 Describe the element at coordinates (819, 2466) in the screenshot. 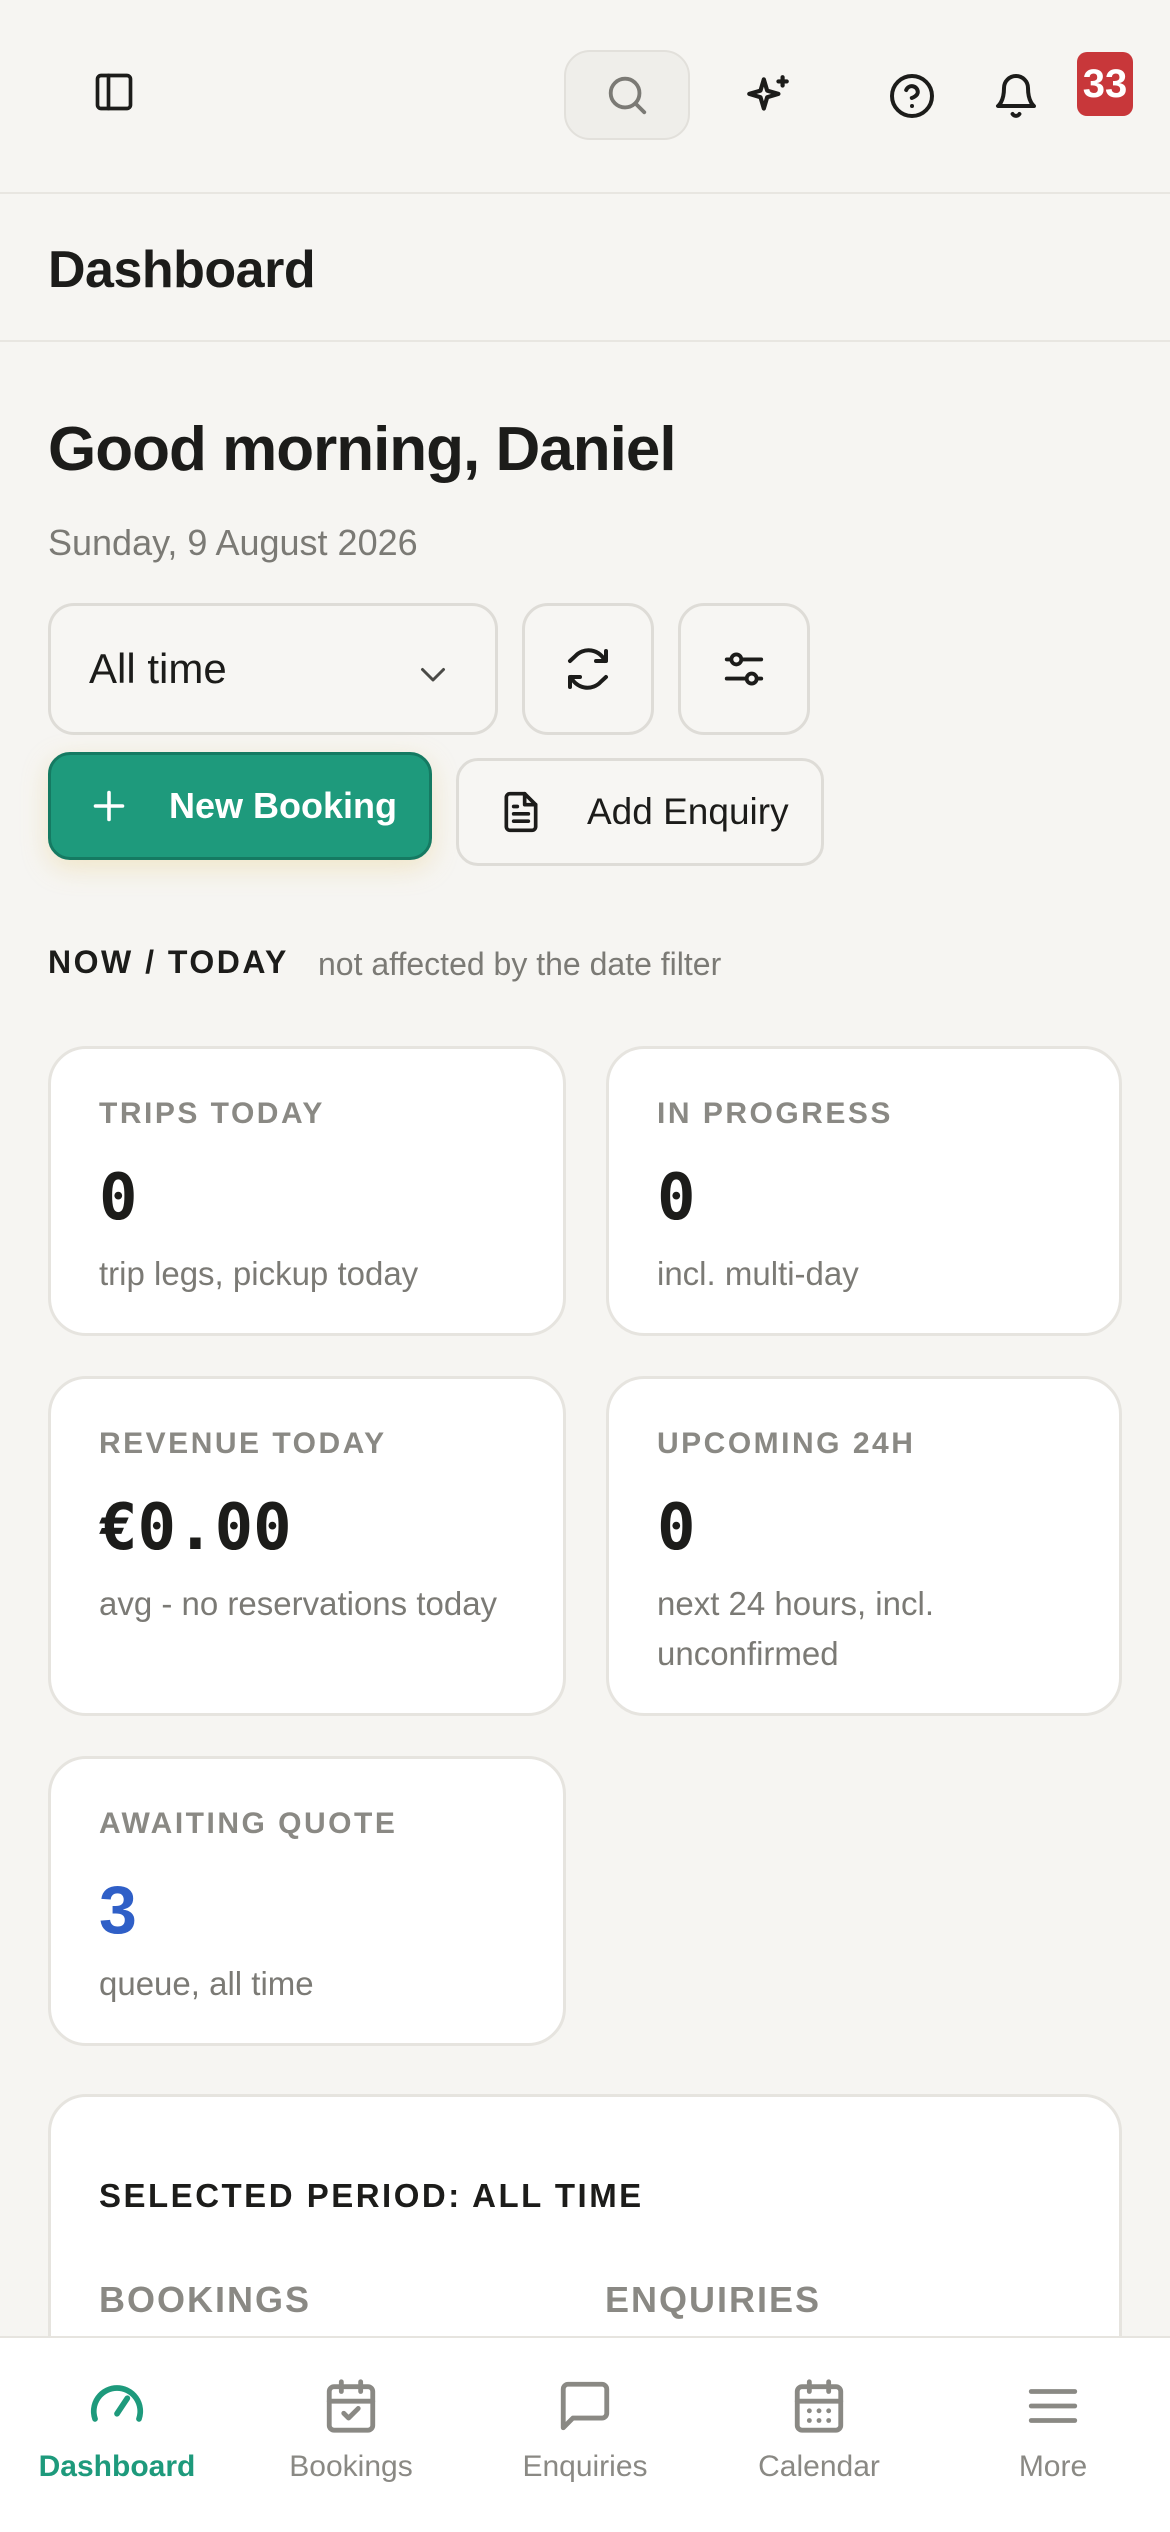

I see `nav-label: Calendar` at that location.